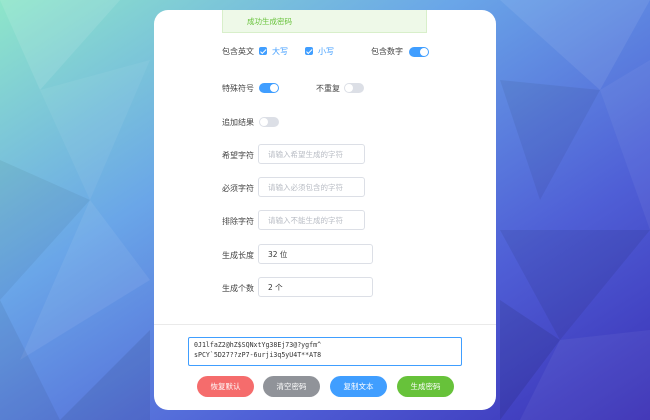 Image resolution: width=650 pixels, height=420 pixels. I want to click on special-symbols-label: 特殊符号, so click(238, 88).